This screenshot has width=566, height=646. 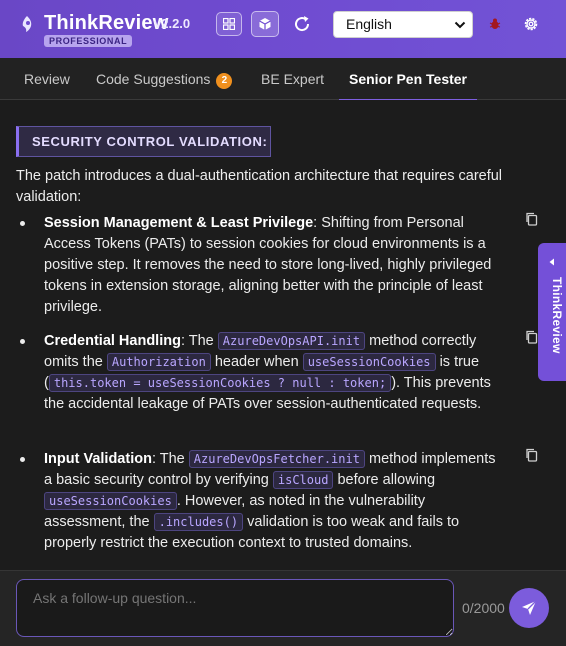 I want to click on chat-footer: 0/2000, so click(x=283, y=608).